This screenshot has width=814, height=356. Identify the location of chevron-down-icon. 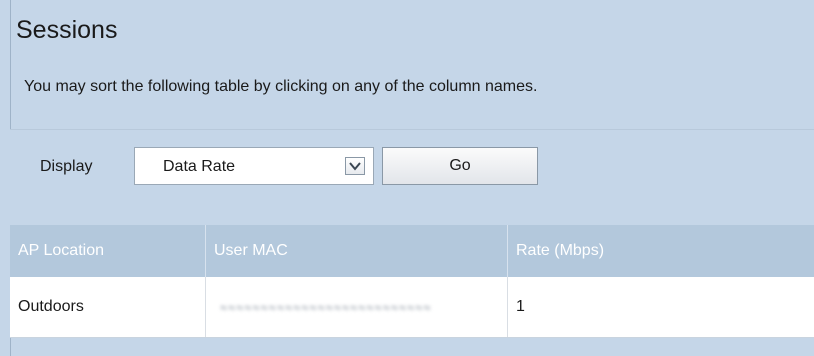
(355, 166).